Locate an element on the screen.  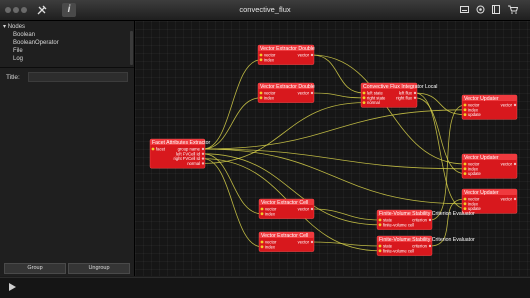
disclosure-triangle-icon: ▾ is located at coordinates (4, 27).